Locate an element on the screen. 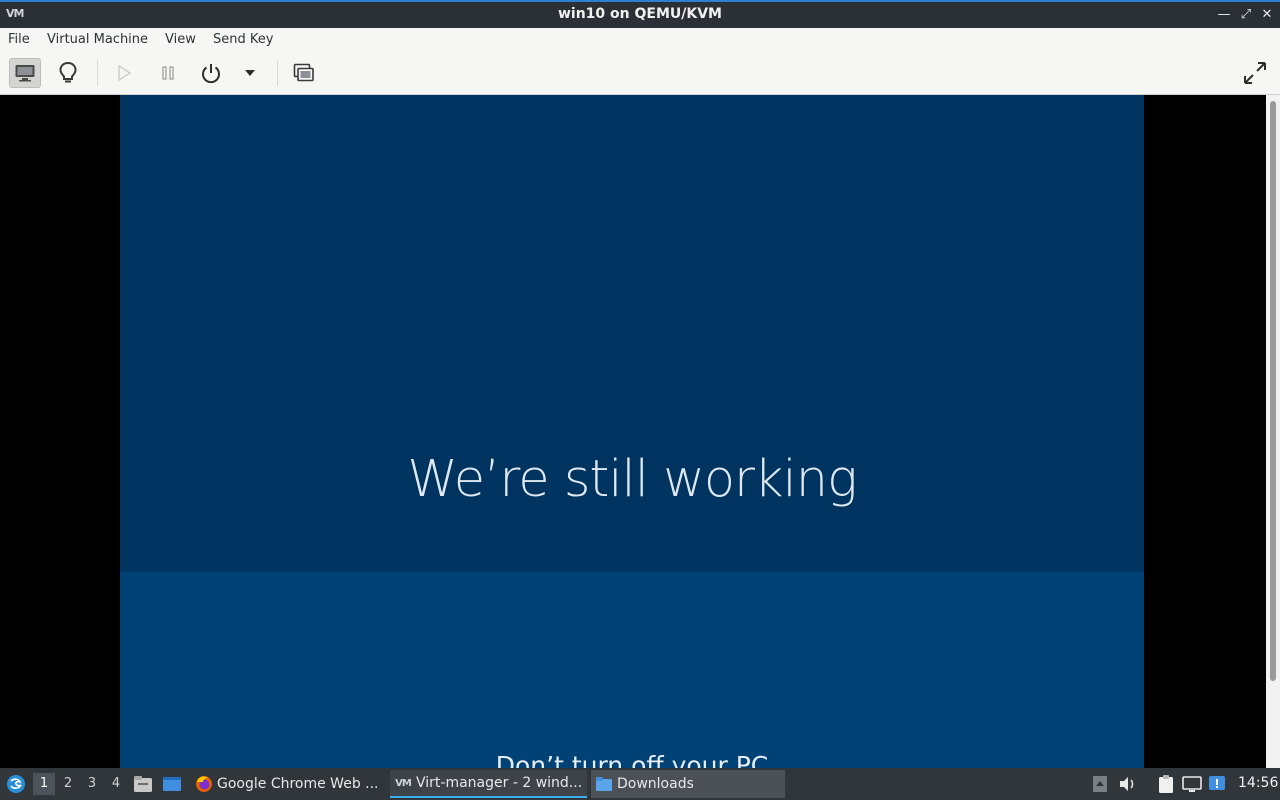 The height and width of the screenshot is (800, 1280). shutdown-menu-button is located at coordinates (250, 73).